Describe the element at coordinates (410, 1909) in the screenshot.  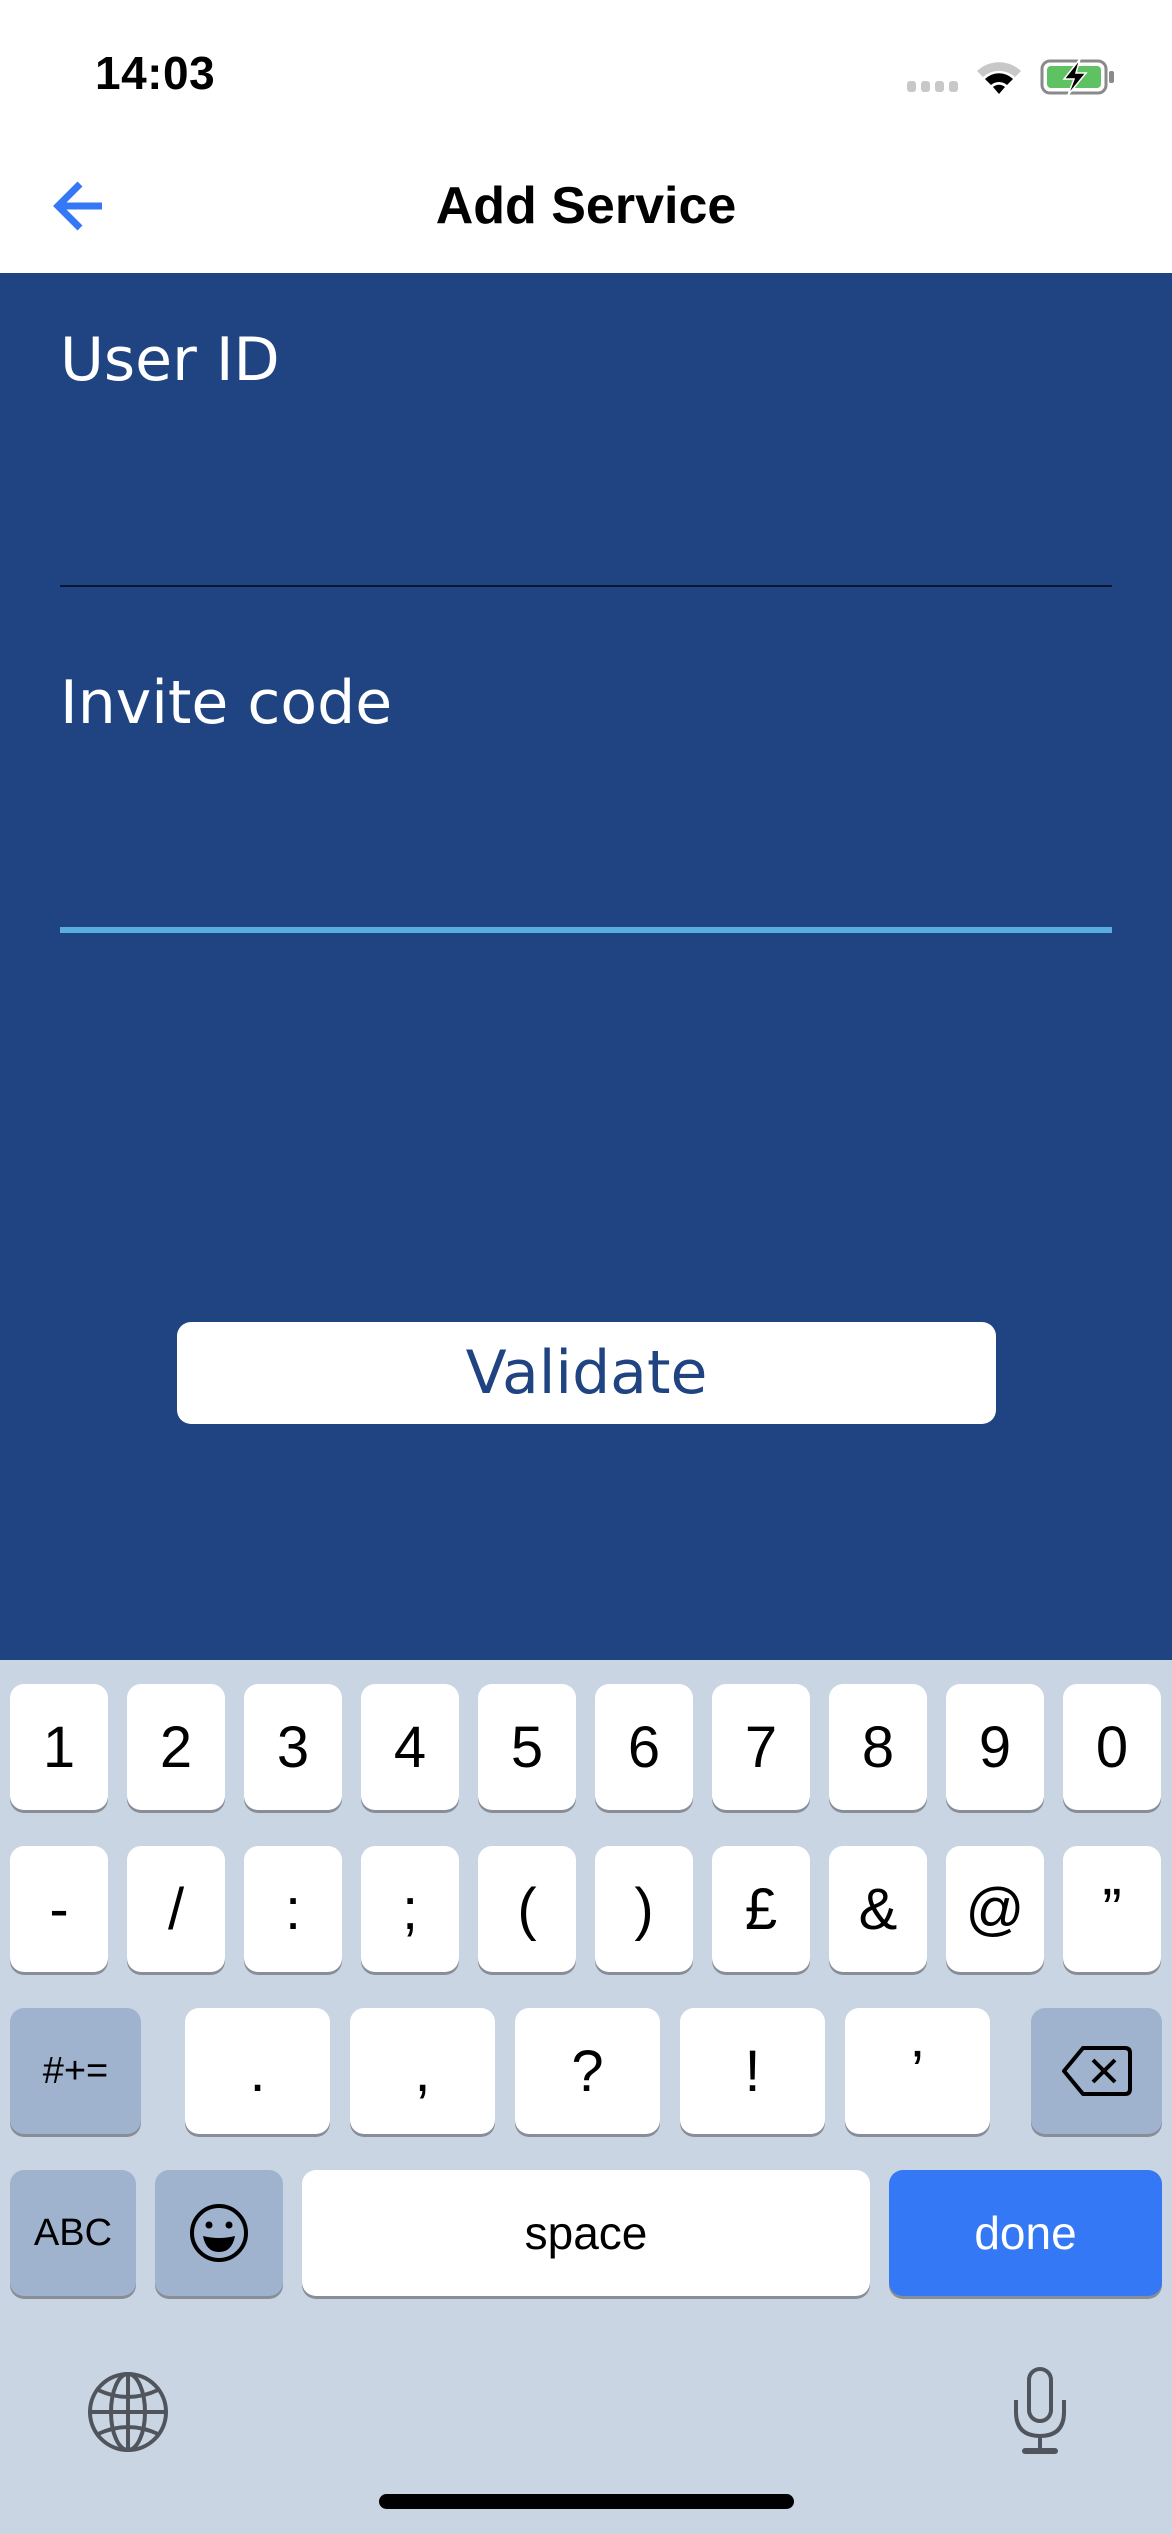
I see `key-row2-3: ;` at that location.